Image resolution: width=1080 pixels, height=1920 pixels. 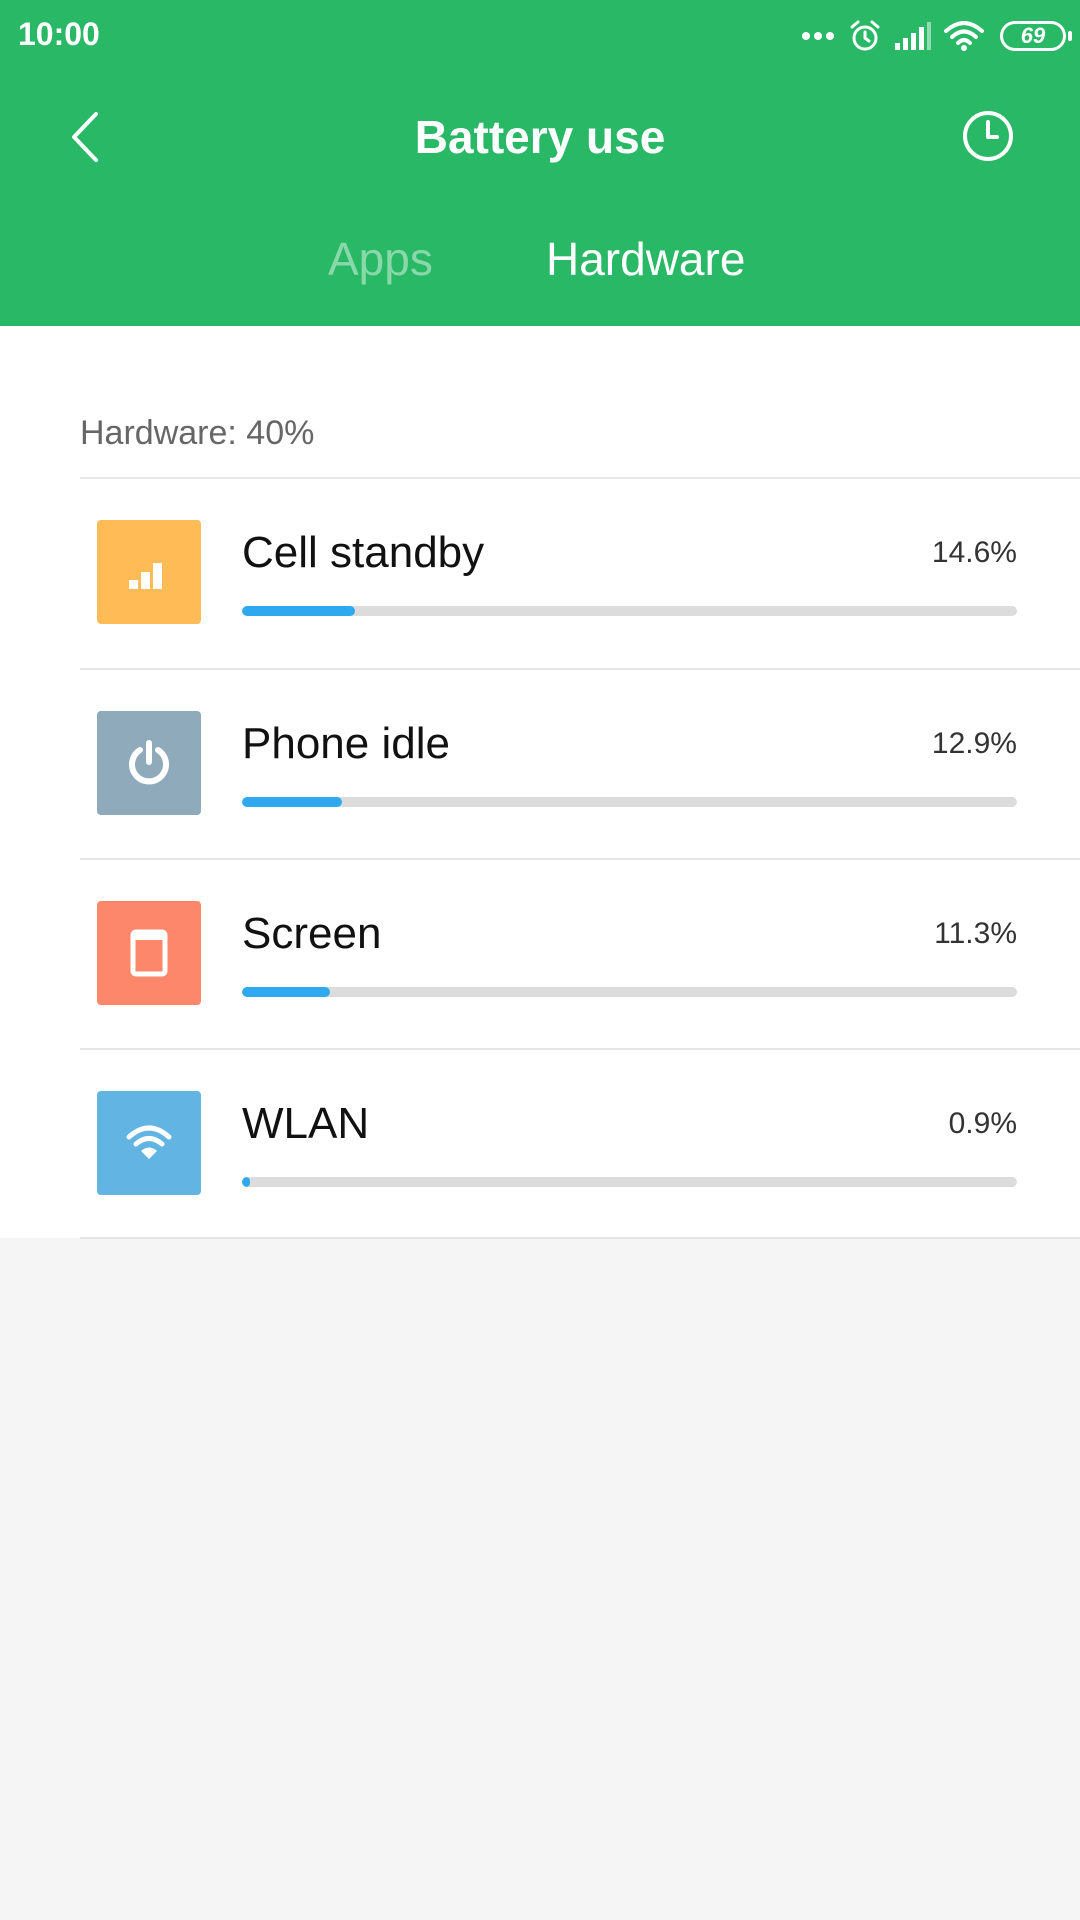 I want to click on section-label: Hardware: 40%, so click(x=197, y=433).